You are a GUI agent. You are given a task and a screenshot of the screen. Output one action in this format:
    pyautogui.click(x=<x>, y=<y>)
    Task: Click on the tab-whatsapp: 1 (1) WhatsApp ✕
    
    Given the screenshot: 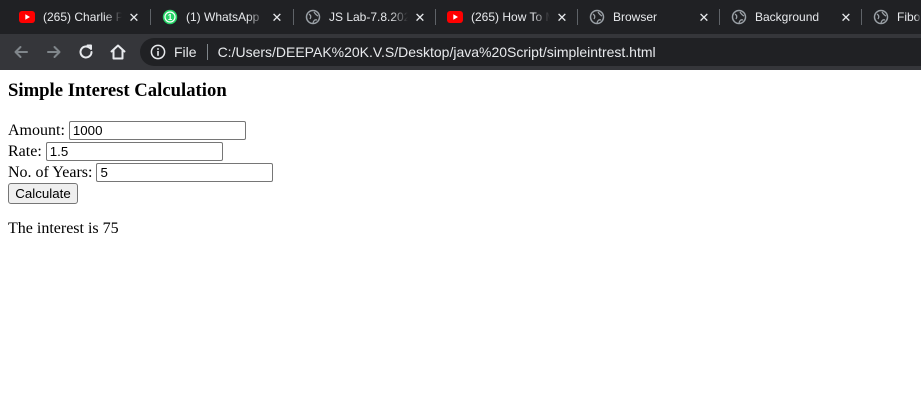 What is the action you would take?
    pyautogui.click(x=218, y=17)
    